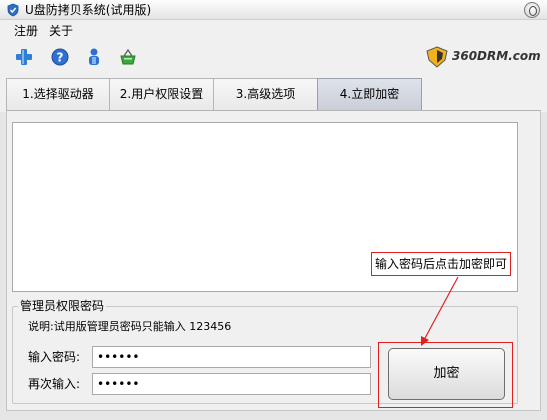 The image size is (547, 420). What do you see at coordinates (54, 357) in the screenshot?
I see `password-label: 输入密码:` at bounding box center [54, 357].